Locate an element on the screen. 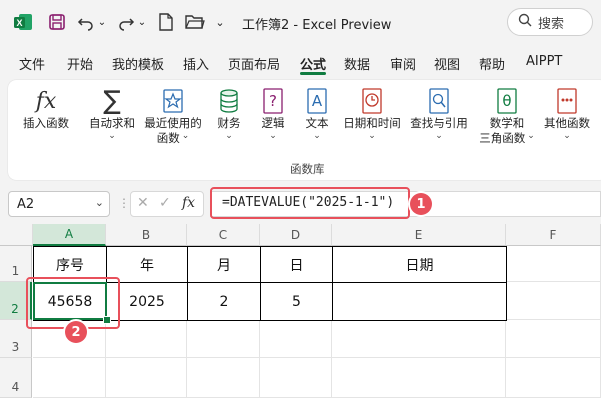 The image size is (601, 402). autosum-button: ∑ 自动求和 ⌄ is located at coordinates (112, 113).